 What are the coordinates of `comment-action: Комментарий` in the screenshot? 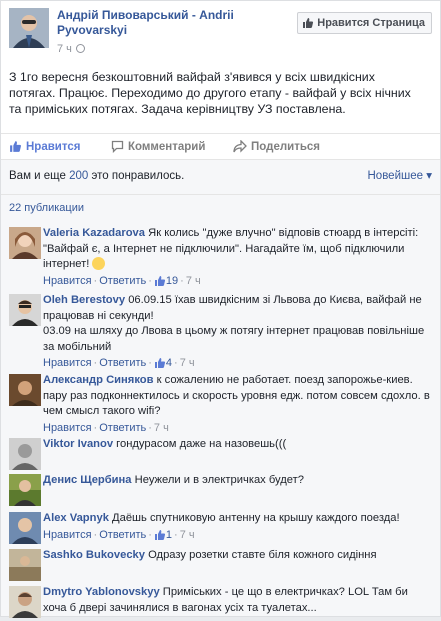 It's located at (158, 147).